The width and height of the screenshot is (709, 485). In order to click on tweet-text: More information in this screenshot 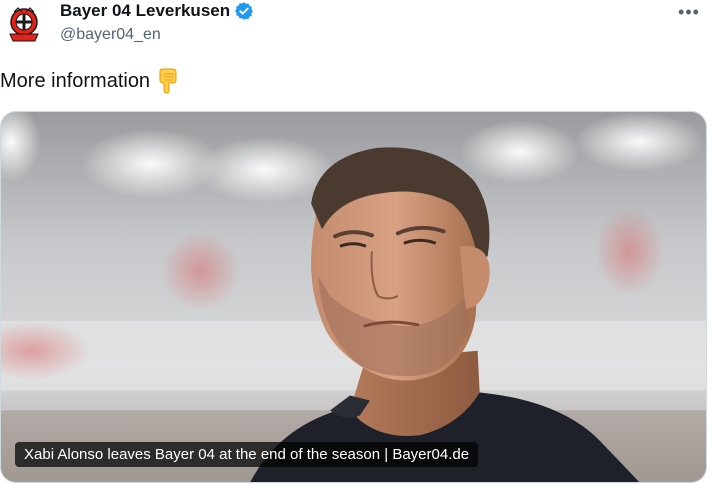, I will do `click(89, 81)`.